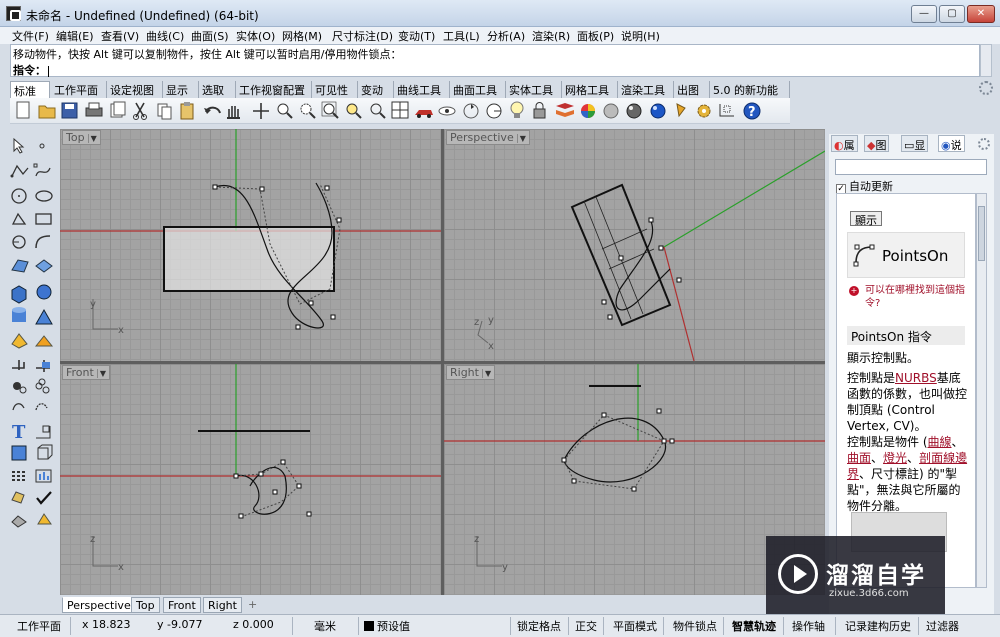 Image resolution: width=1000 pixels, height=637 pixels. Describe the element at coordinates (752, 111) in the screenshot. I see `help-icon: ?` at that location.